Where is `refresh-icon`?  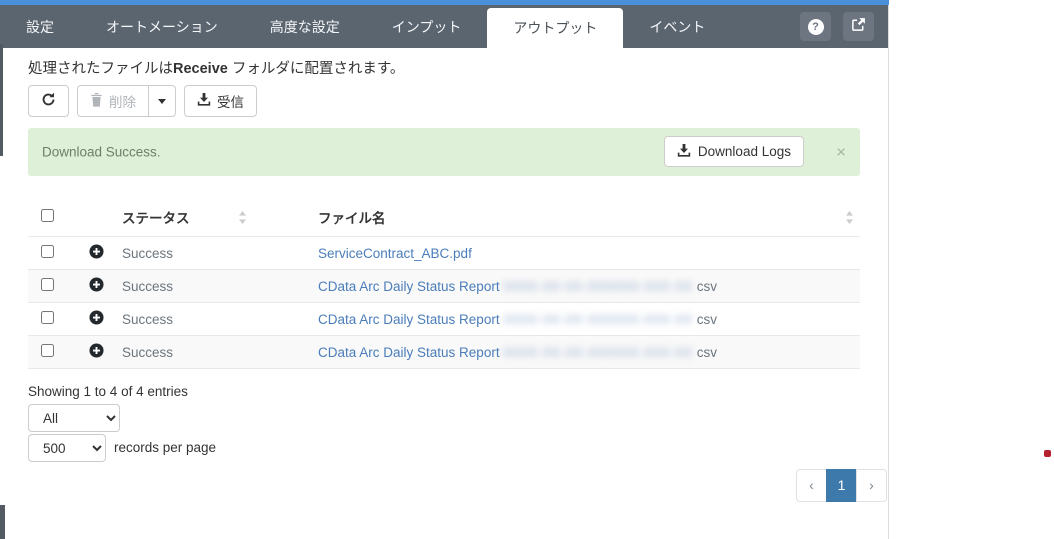
refresh-icon is located at coordinates (48, 101).